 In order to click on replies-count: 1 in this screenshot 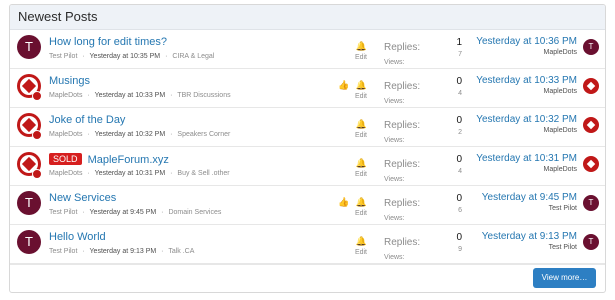, I will do `click(459, 42)`.